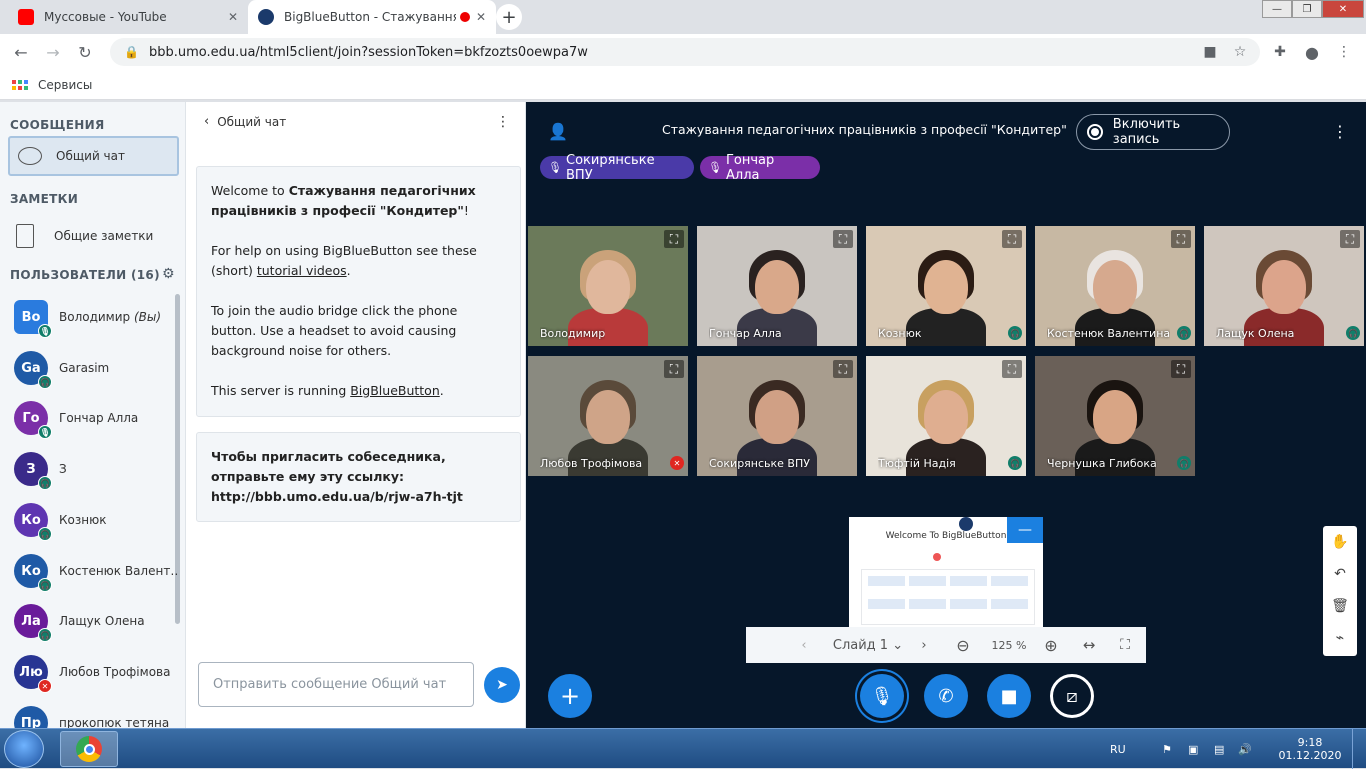 The height and width of the screenshot is (769, 1366). What do you see at coordinates (98, 317) in the screenshot?
I see `user-list-item: Во 🎙 Володимир (Вы)` at bounding box center [98, 317].